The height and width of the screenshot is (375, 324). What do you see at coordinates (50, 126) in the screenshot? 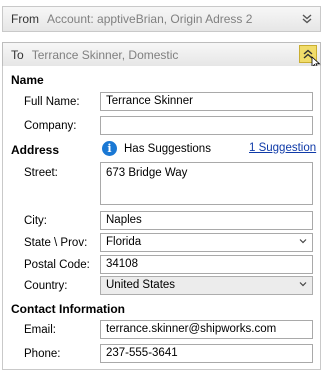
I see `company-label: Company:` at bounding box center [50, 126].